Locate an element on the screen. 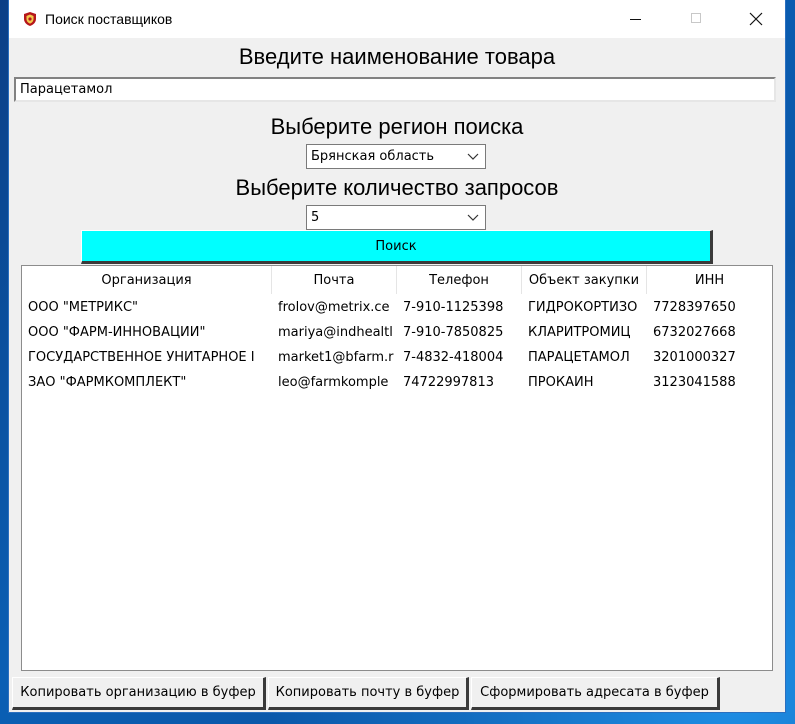 This screenshot has height=724, width=795. count-select: 5 is located at coordinates (396, 217).